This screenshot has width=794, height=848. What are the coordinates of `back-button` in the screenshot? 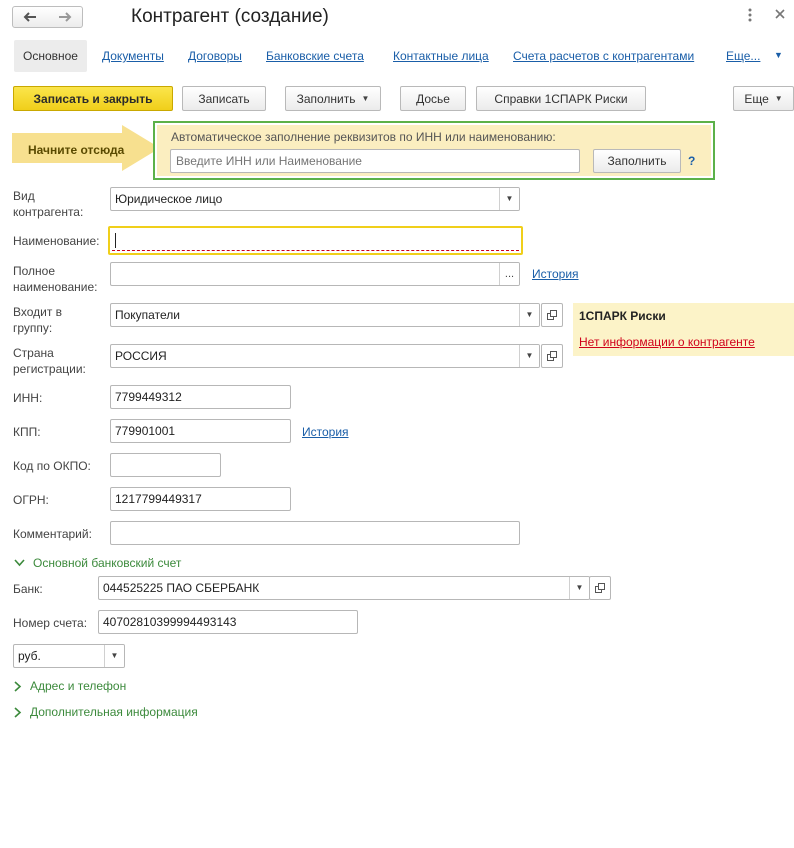 It's located at (30, 17).